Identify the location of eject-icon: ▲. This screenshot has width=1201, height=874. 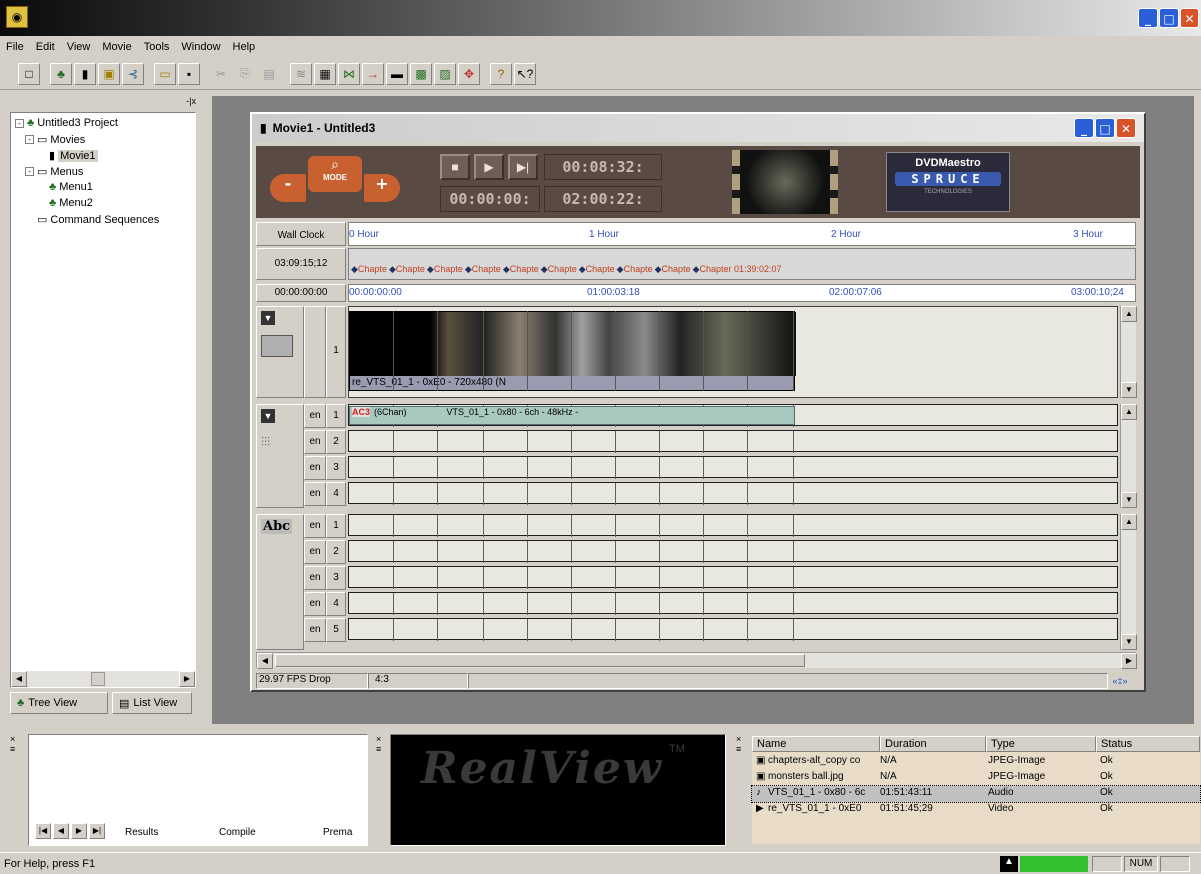
(1009, 864).